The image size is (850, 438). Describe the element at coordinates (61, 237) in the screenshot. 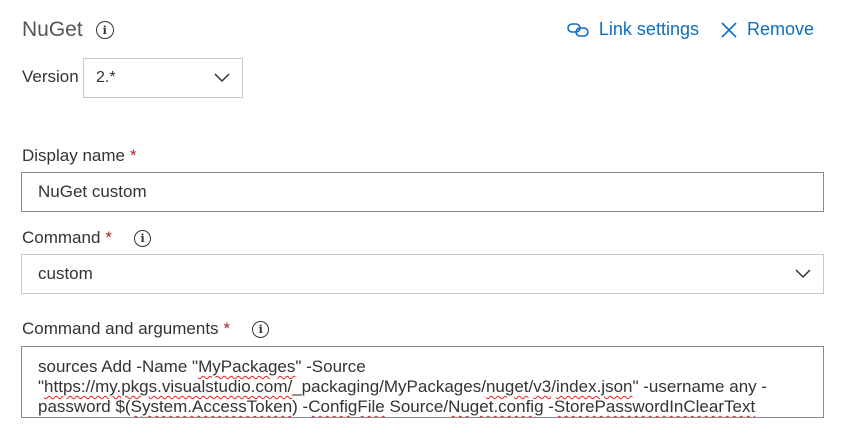

I see `command-label-text: Command` at that location.